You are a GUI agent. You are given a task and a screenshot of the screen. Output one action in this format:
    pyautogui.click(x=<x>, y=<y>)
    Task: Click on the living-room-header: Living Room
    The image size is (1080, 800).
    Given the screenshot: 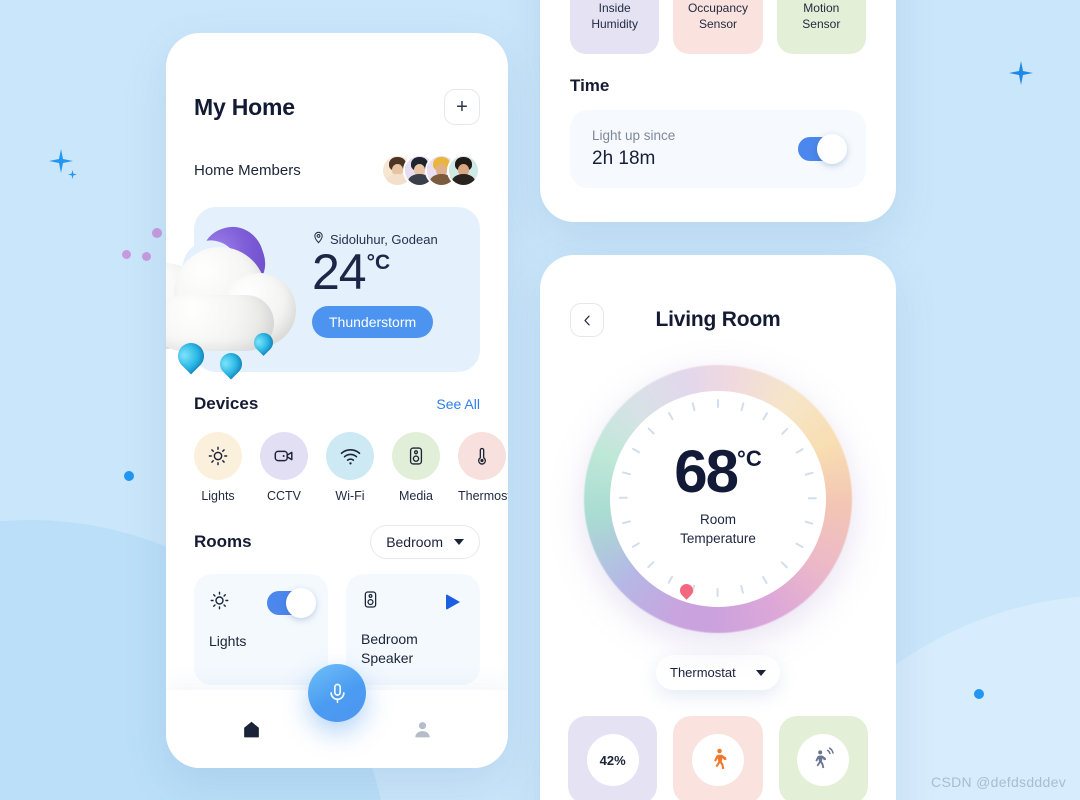 What is the action you would take?
    pyautogui.click(x=718, y=296)
    